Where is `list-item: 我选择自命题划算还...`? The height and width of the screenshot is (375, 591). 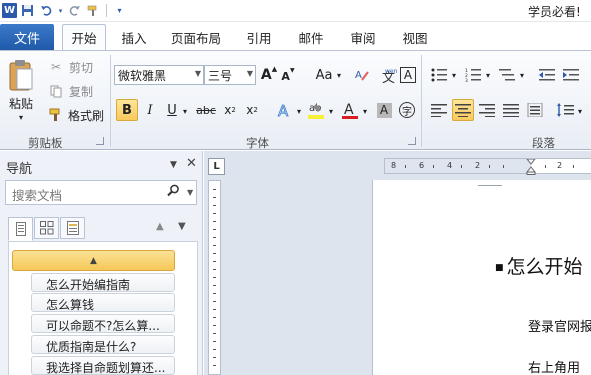 list-item: 我选择自命题划算还... is located at coordinates (103, 365).